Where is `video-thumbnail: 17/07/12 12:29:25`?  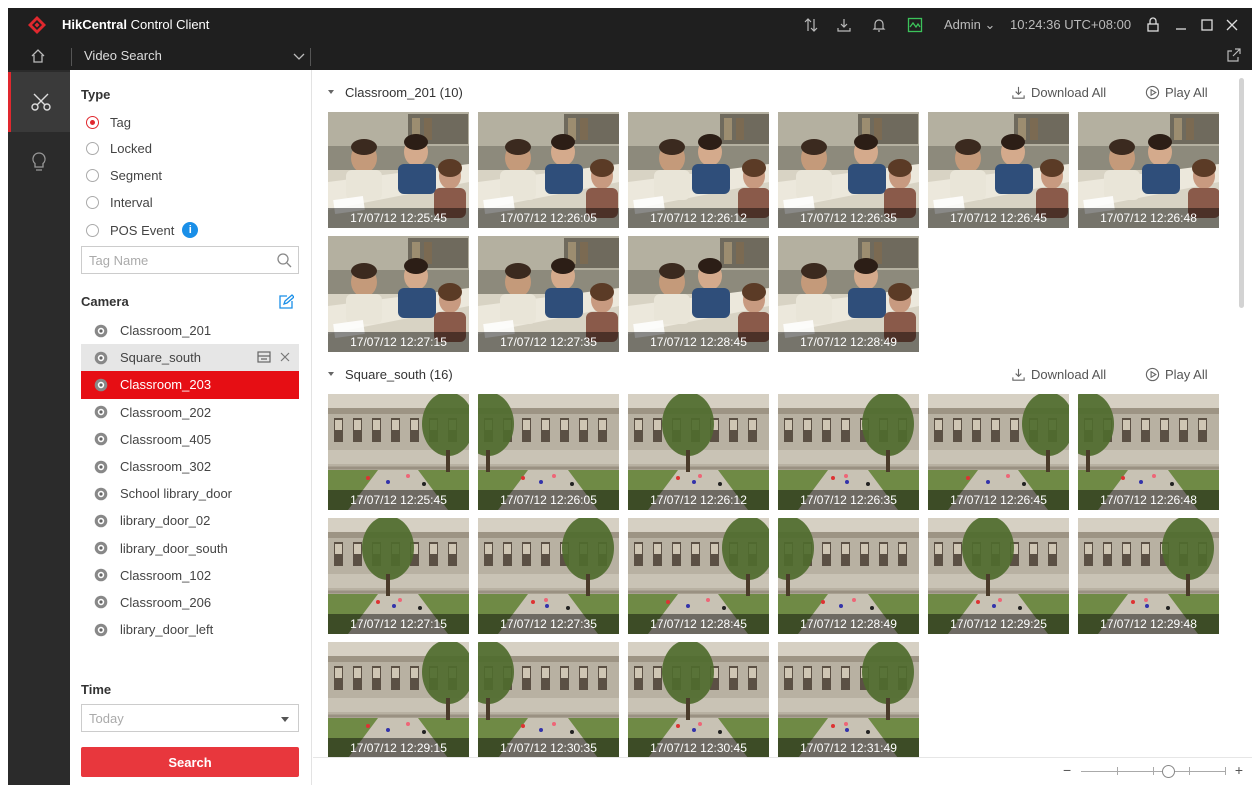
video-thumbnail: 17/07/12 12:29:25 is located at coordinates (998, 576).